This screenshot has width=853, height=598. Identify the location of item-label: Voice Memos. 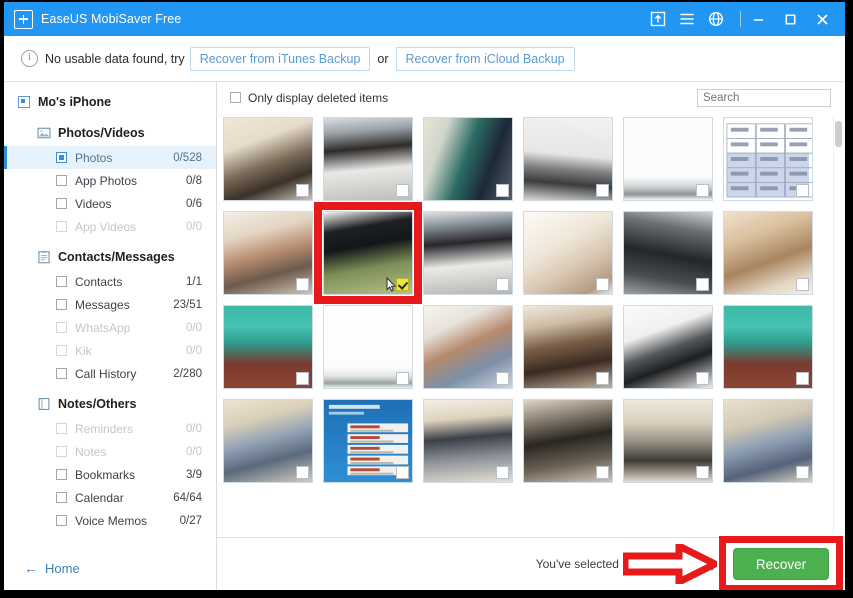
(111, 520).